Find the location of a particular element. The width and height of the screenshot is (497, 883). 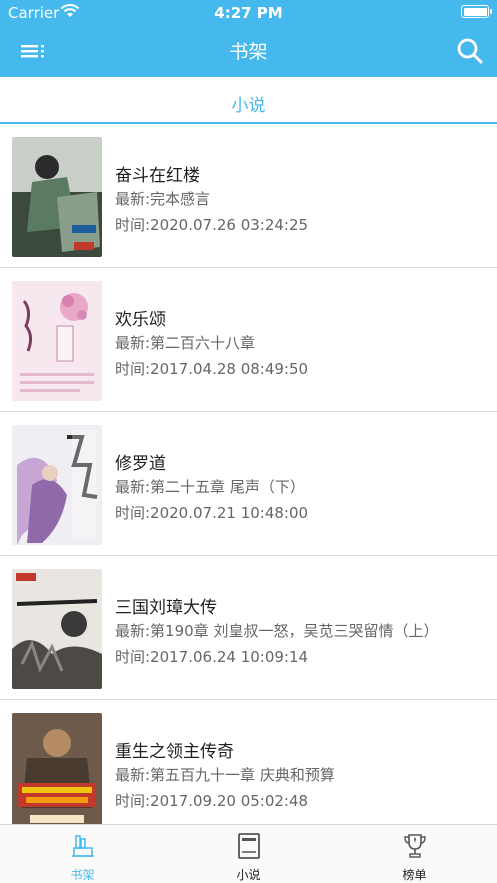

book-icon is located at coordinates (248, 846).